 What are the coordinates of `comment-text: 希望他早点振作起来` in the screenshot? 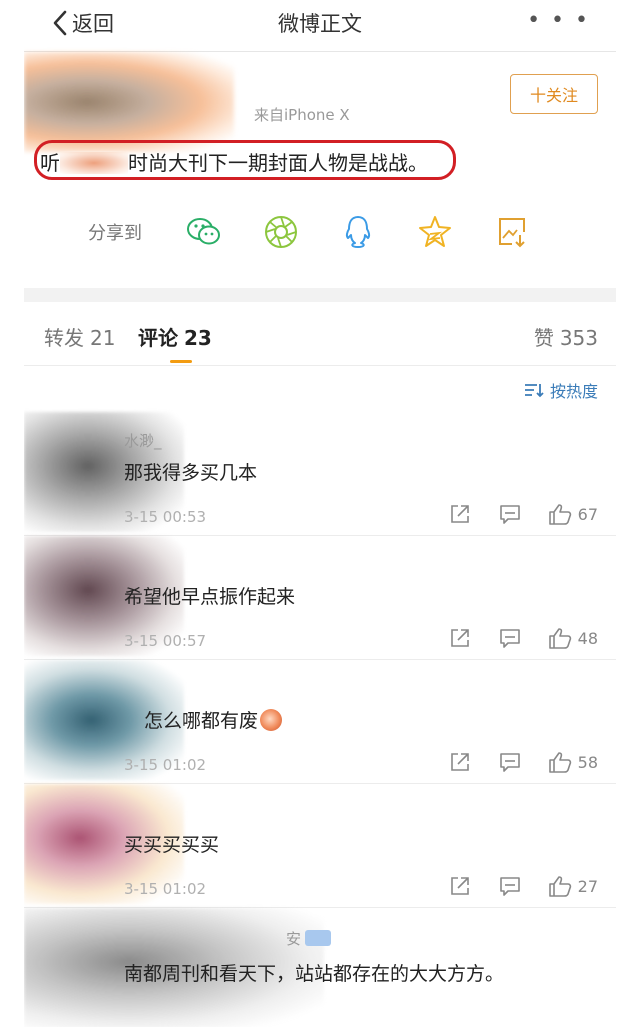 It's located at (210, 597).